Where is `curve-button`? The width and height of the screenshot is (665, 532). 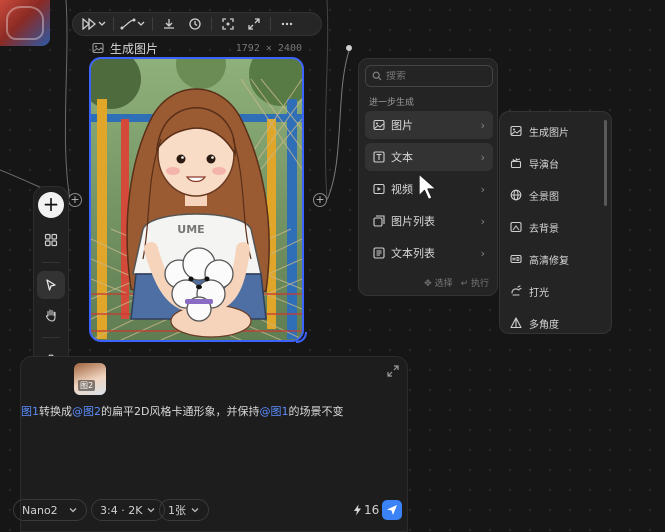 curve-button is located at coordinates (133, 24).